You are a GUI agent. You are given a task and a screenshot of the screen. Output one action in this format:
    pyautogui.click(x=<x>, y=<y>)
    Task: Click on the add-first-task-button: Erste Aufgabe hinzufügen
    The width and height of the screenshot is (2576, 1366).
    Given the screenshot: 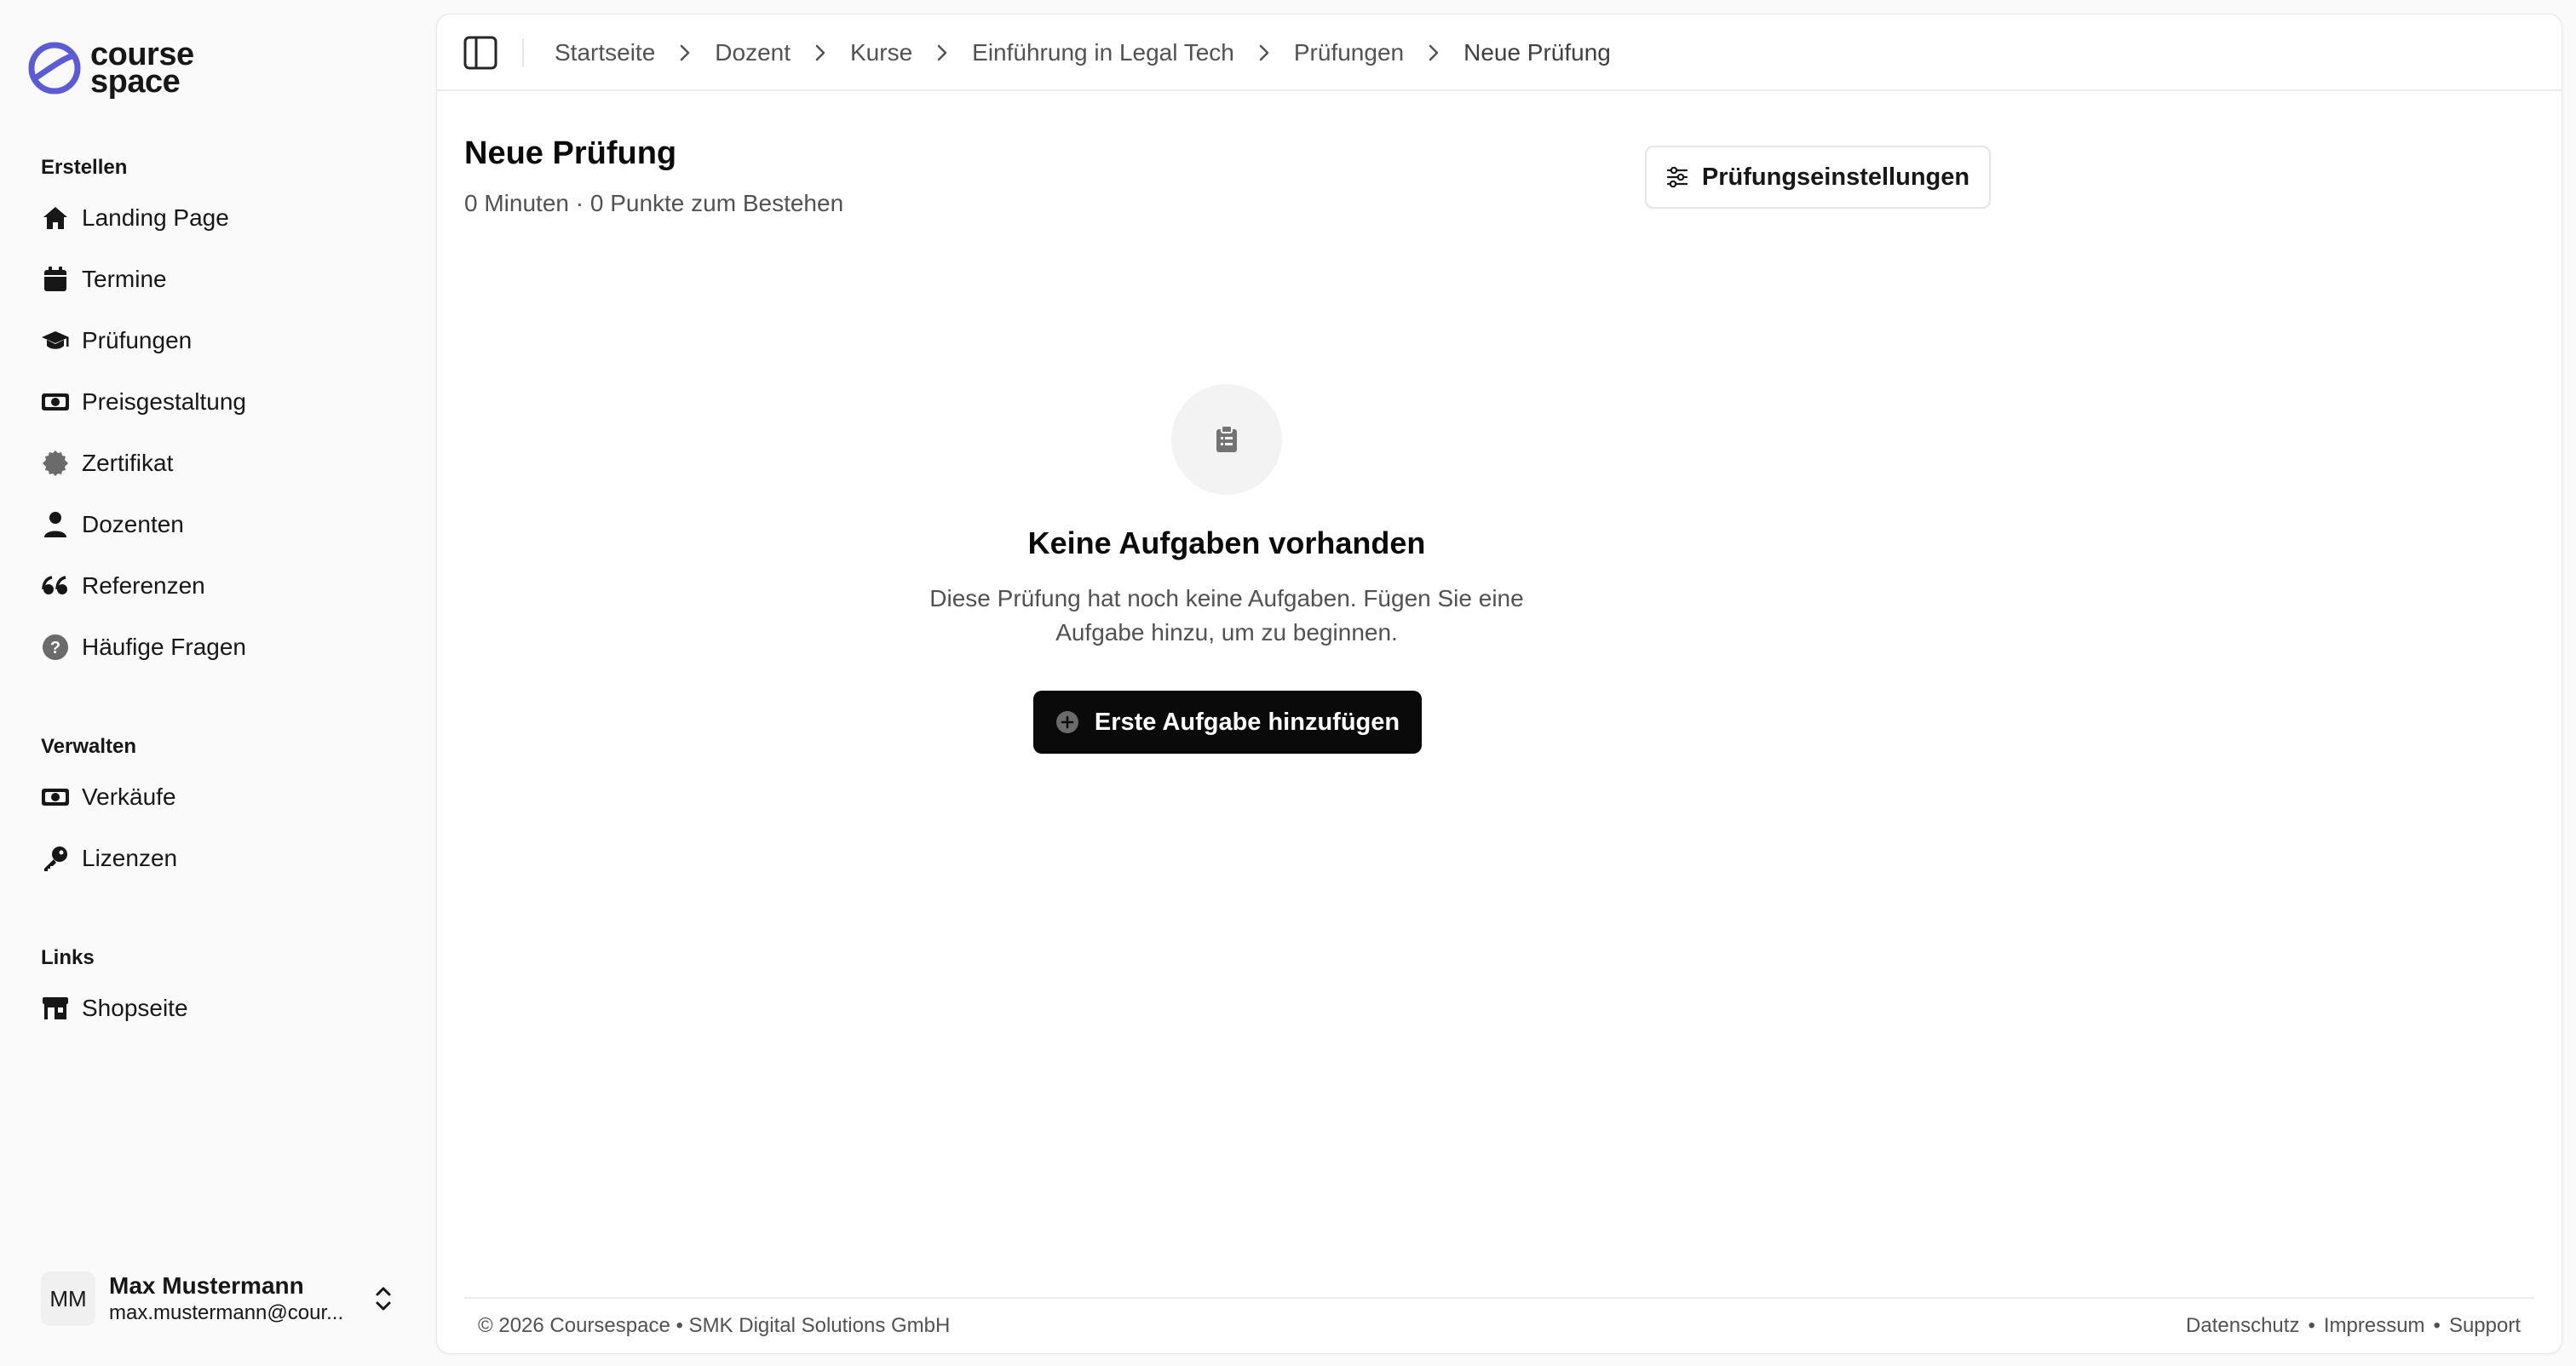 What is the action you would take?
    pyautogui.click(x=1227, y=722)
    